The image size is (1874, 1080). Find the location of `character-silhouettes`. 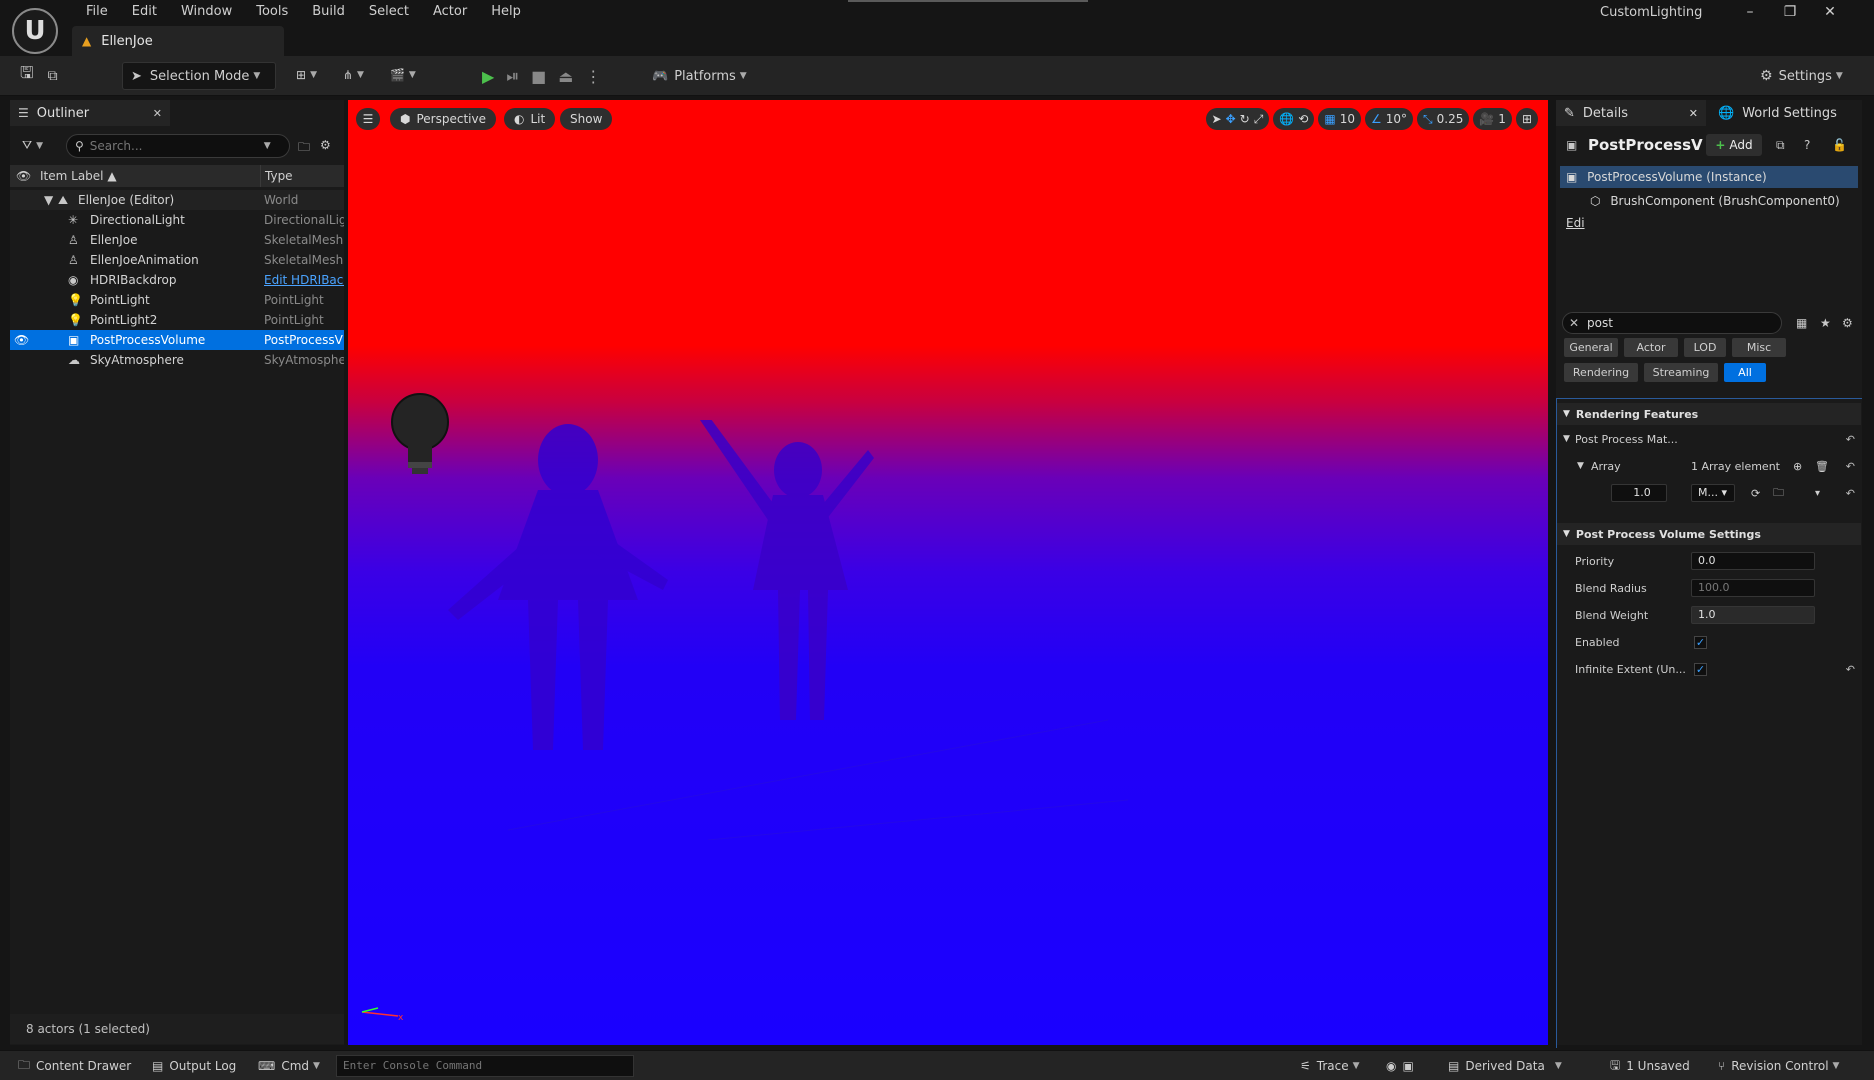

character-silhouettes is located at coordinates (768, 630).